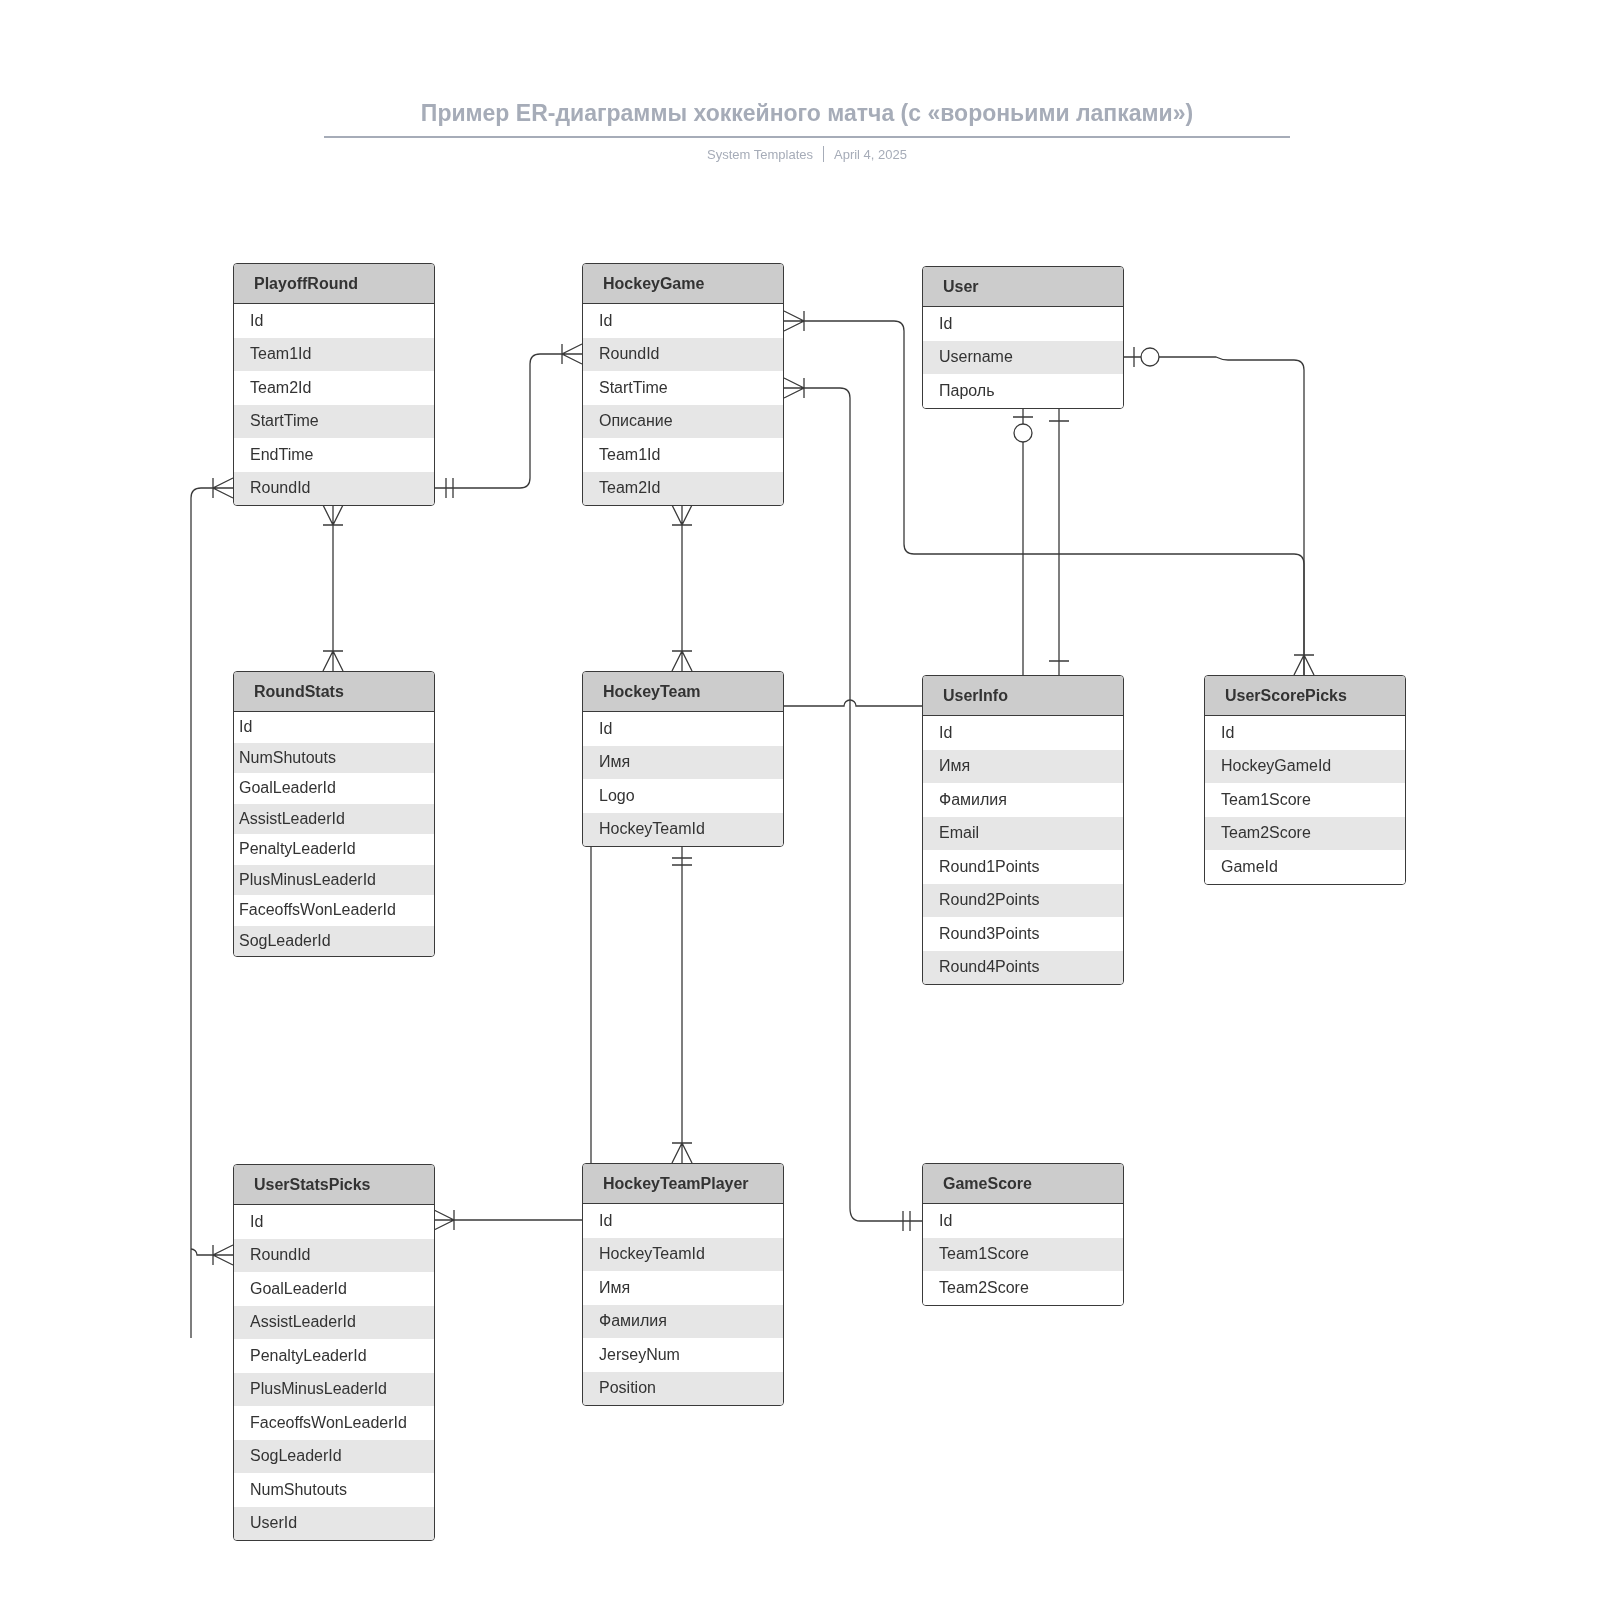  Describe the element at coordinates (1023, 696) in the screenshot. I see `table-header: UserInfo` at that location.